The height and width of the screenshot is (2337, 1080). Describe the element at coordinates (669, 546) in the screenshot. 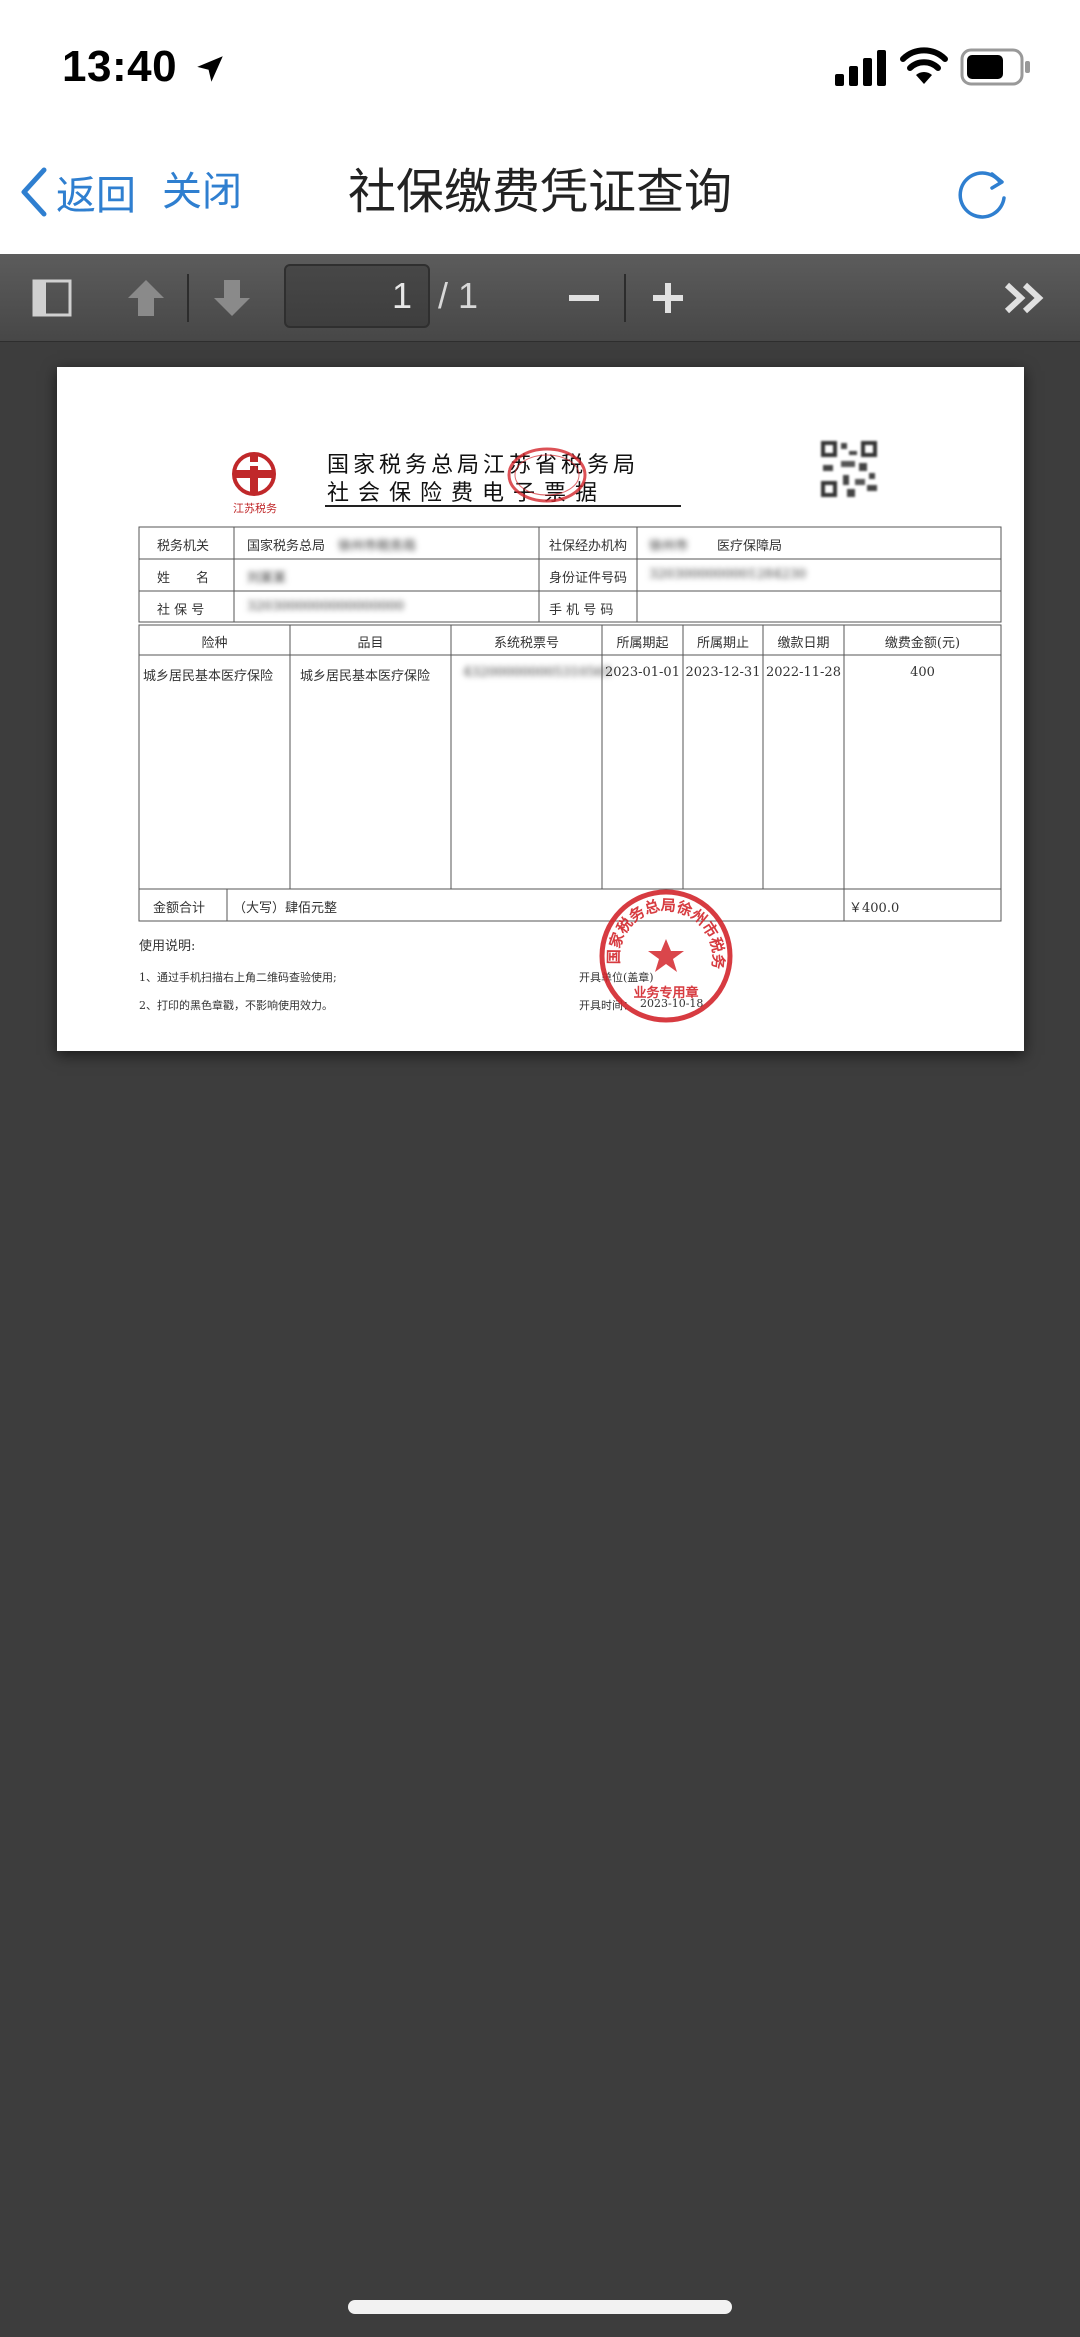

I see `value-social-agency-redacted: 徐州市` at that location.